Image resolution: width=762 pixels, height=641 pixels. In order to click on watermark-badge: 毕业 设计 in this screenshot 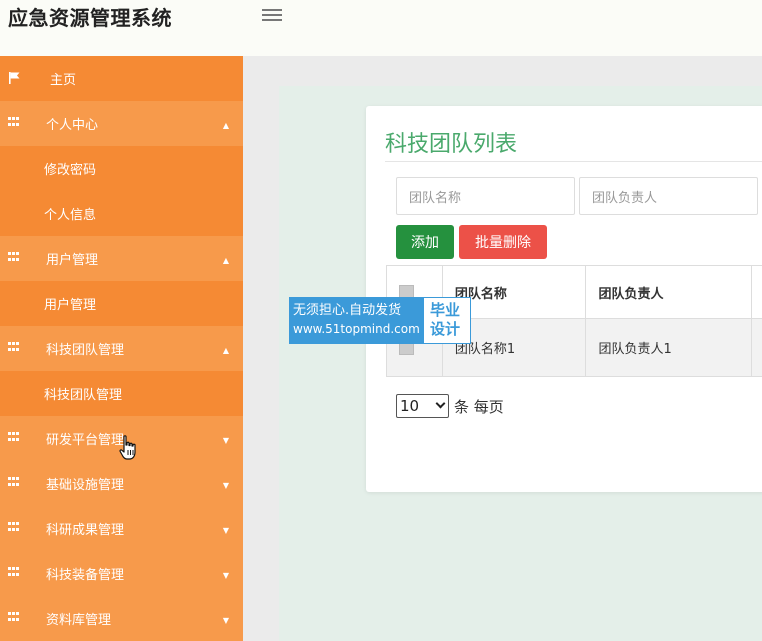, I will do `click(447, 320)`.